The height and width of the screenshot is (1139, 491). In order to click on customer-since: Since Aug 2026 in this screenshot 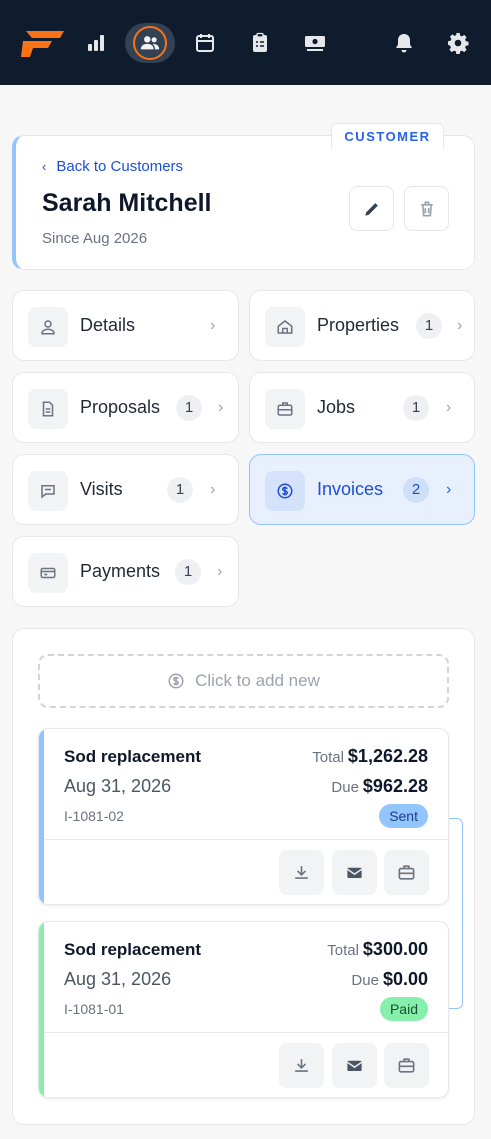, I will do `click(95, 238)`.